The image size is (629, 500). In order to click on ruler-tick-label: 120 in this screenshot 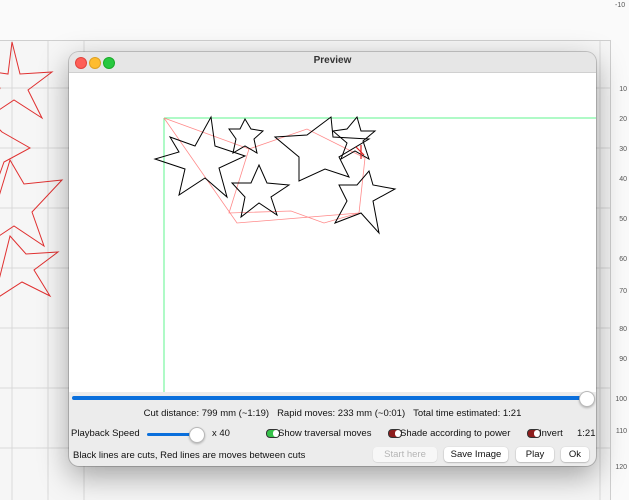, I will do `click(621, 467)`.